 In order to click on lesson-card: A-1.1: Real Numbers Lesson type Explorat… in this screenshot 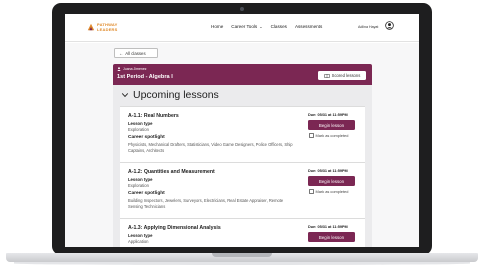, I will do `click(242, 134)`.